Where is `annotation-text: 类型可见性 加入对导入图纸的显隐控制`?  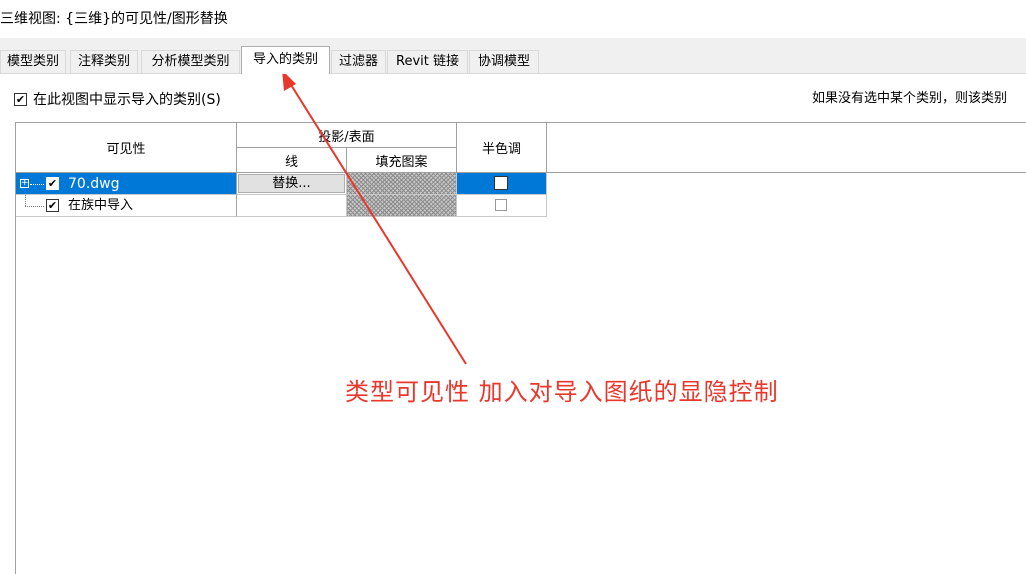 annotation-text: 类型可见性 加入对导入图纸的显隐控制 is located at coordinates (562, 392).